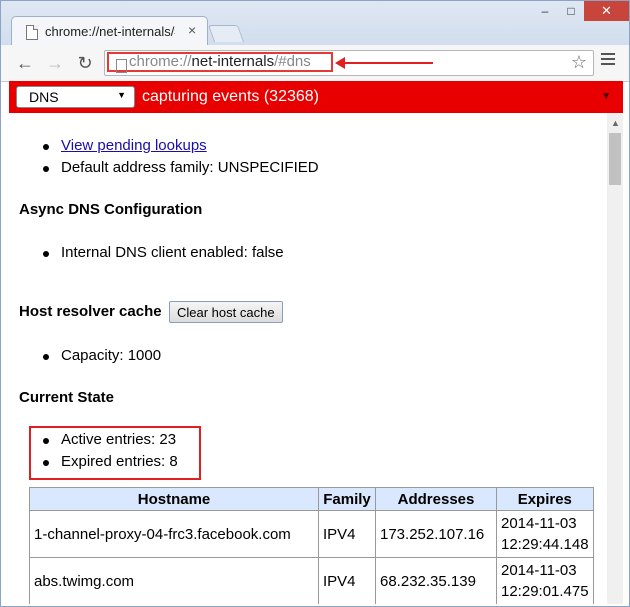  What do you see at coordinates (615, 123) in the screenshot?
I see `scroll-up-icon: ▲` at bounding box center [615, 123].